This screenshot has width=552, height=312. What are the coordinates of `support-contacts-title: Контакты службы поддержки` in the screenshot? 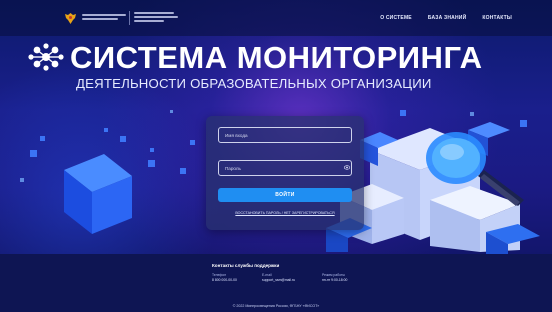 It's located at (246, 265).